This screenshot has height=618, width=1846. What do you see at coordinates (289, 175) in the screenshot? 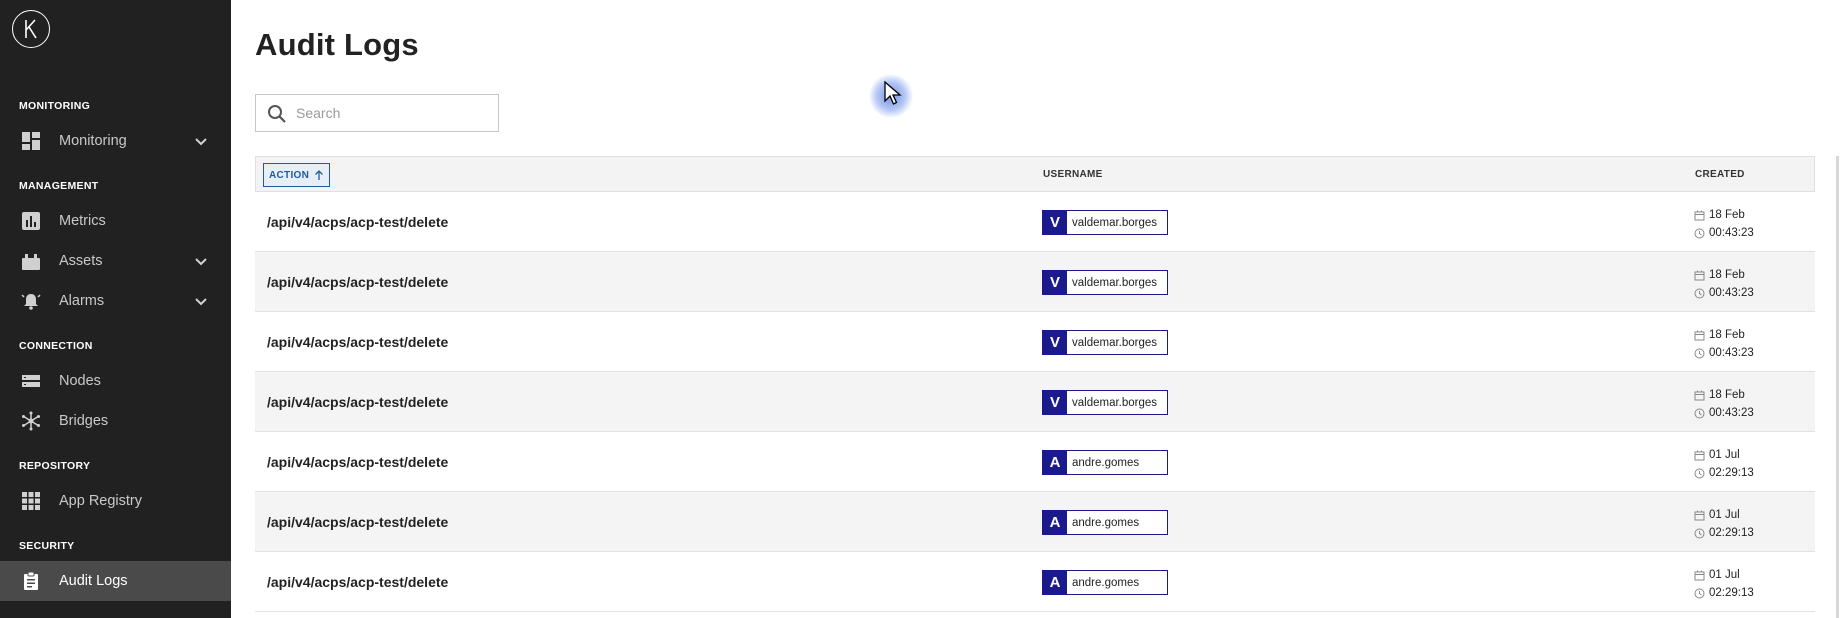
I see `action-column-label: ACTION` at bounding box center [289, 175].